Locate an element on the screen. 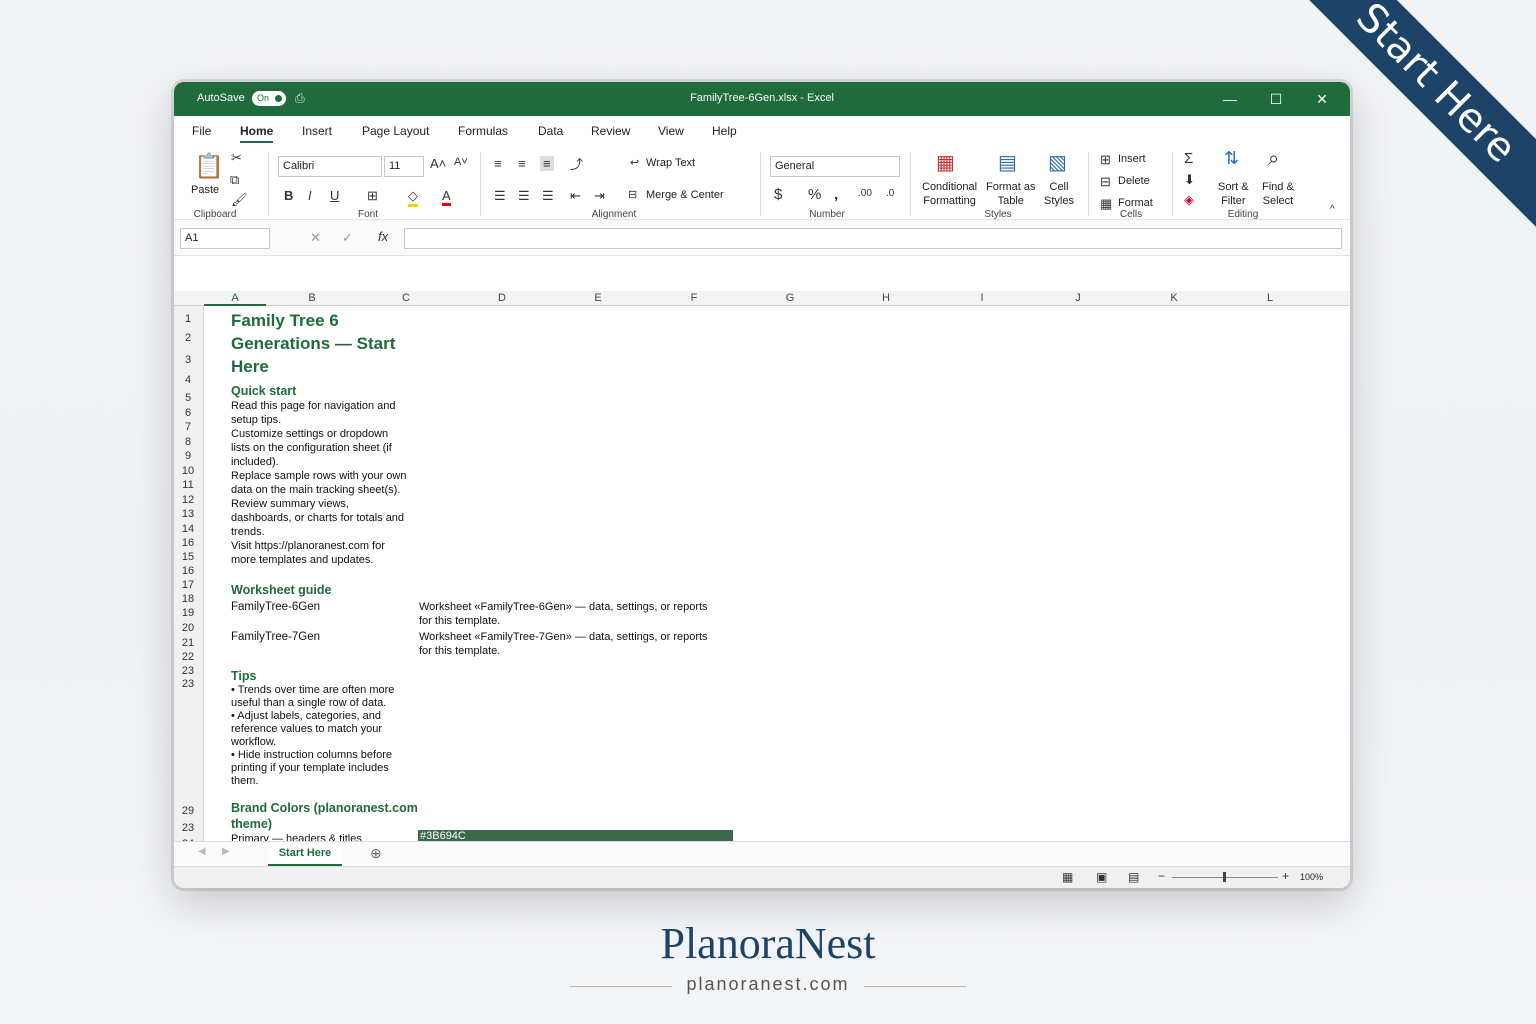  orientation-icon: ⤴ is located at coordinates (576, 163).